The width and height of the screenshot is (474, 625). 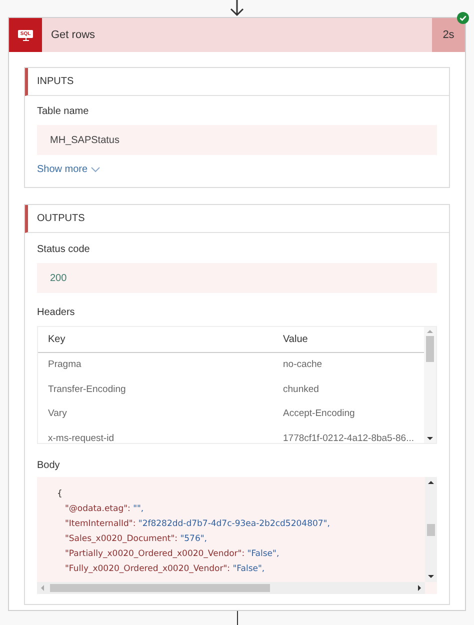 I want to click on field-label: Body, so click(x=49, y=466).